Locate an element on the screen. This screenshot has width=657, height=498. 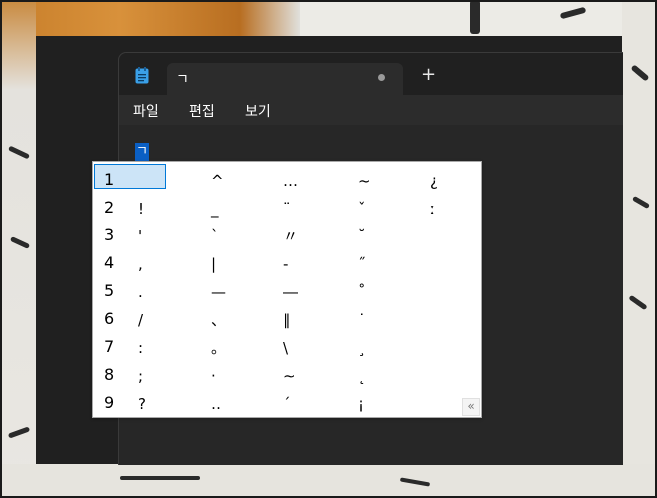
candidate-symbol: | is located at coordinates (213, 264).